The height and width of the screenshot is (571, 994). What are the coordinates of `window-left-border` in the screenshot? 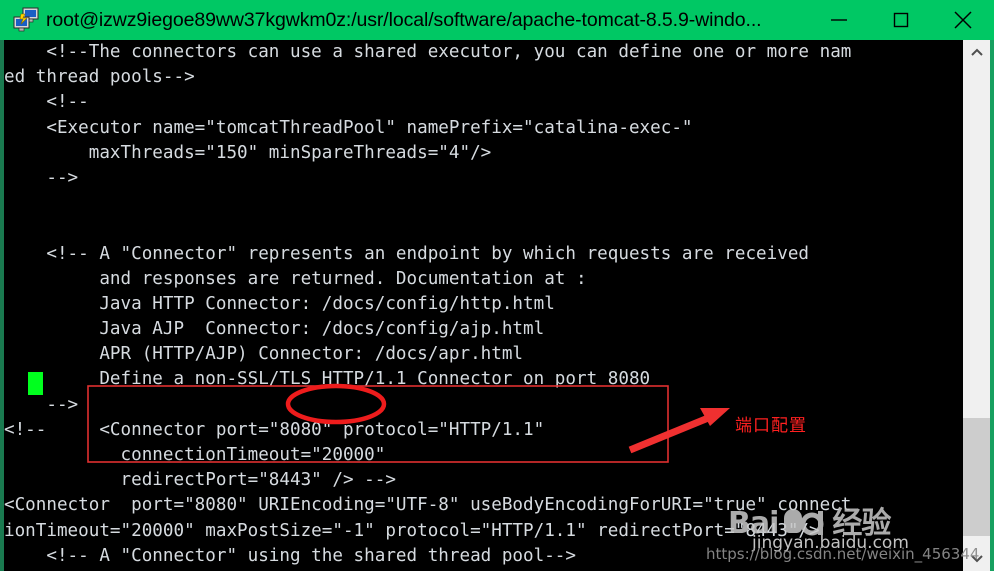 It's located at (2, 305).